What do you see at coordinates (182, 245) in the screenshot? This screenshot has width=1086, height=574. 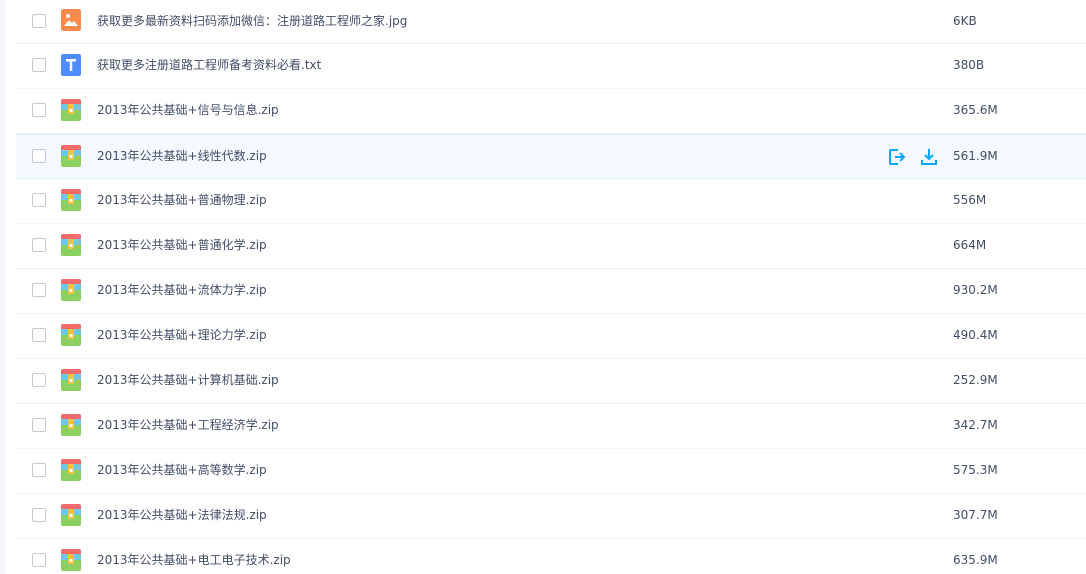 I see `file-name: 2013年公共基础+普通化学.zip` at bounding box center [182, 245].